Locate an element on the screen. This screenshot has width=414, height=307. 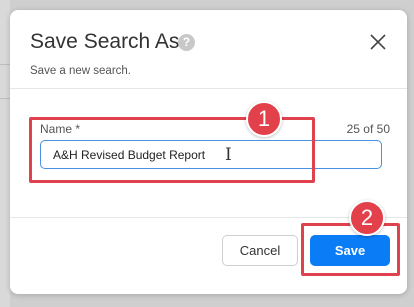
background-app-edge is located at coordinates (5, 153).